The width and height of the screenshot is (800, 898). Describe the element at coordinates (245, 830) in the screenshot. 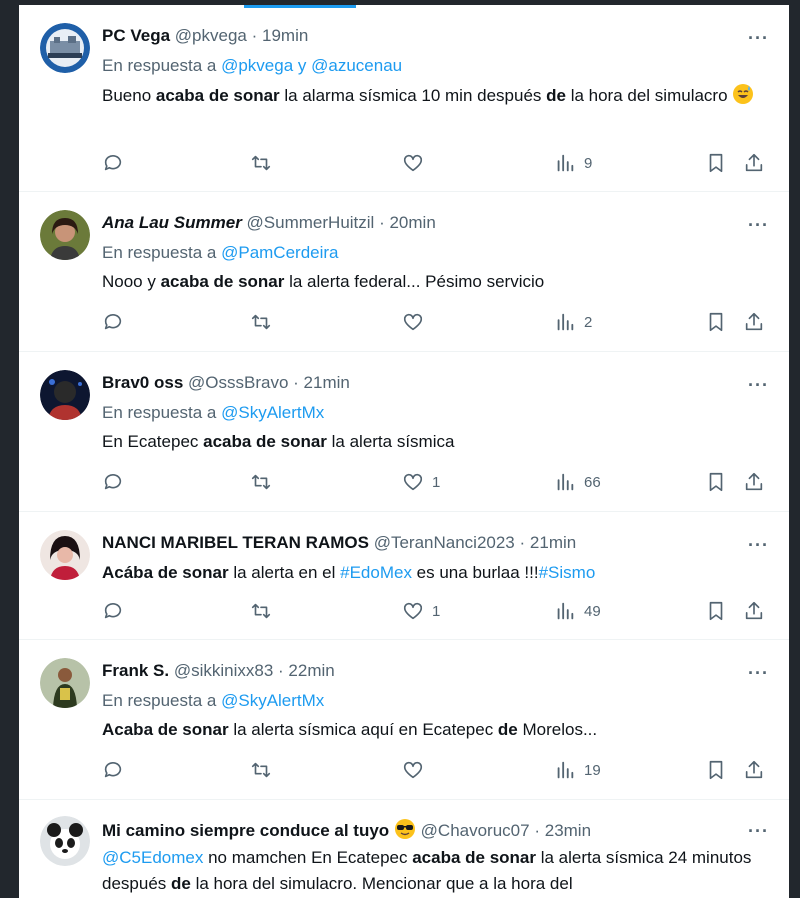

I see `author-name: Mi camino siempre conduce al tuyo` at that location.